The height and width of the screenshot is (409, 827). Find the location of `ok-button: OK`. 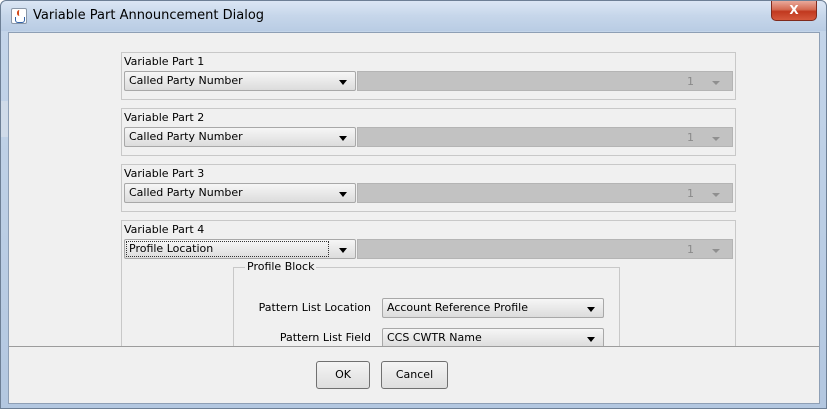

ok-button: OK is located at coordinates (343, 375).